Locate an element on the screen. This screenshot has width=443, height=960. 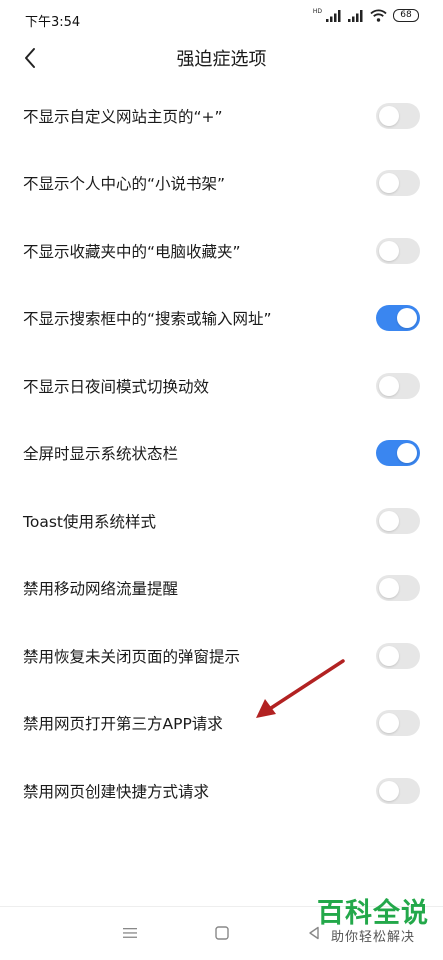
setting-label: Toast使用系统样式 is located at coordinates (89, 521).